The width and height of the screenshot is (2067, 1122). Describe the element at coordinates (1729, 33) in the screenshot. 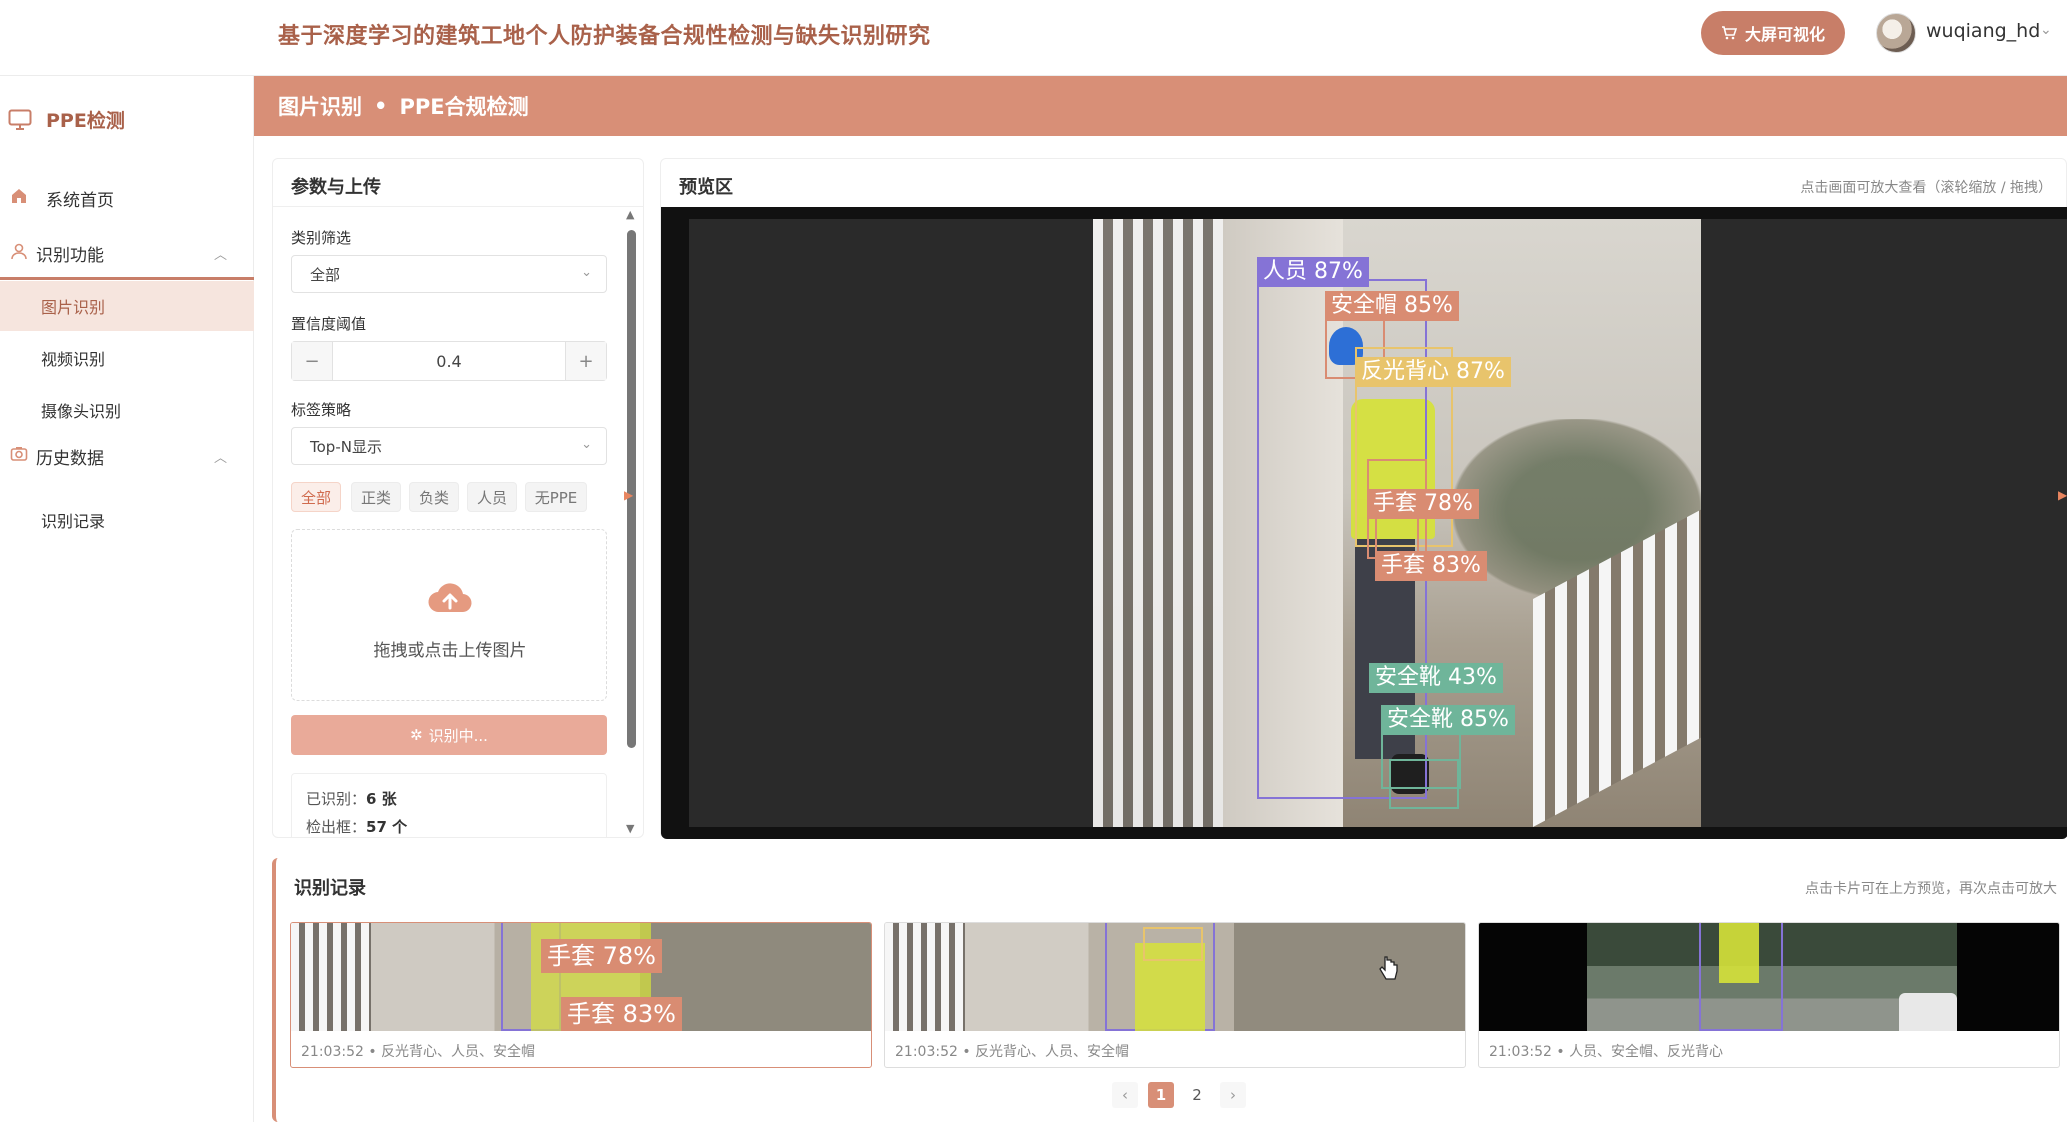

I see `cart-icon` at that location.